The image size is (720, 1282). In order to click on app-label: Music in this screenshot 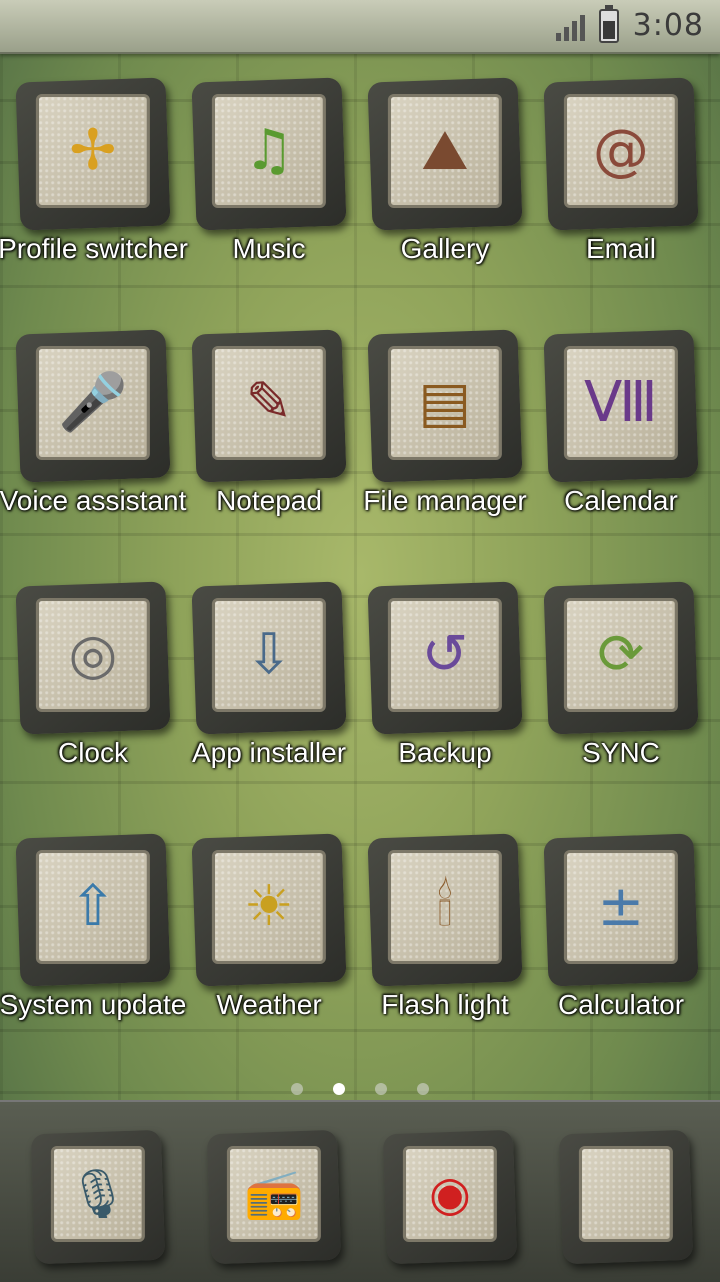, I will do `click(269, 248)`.